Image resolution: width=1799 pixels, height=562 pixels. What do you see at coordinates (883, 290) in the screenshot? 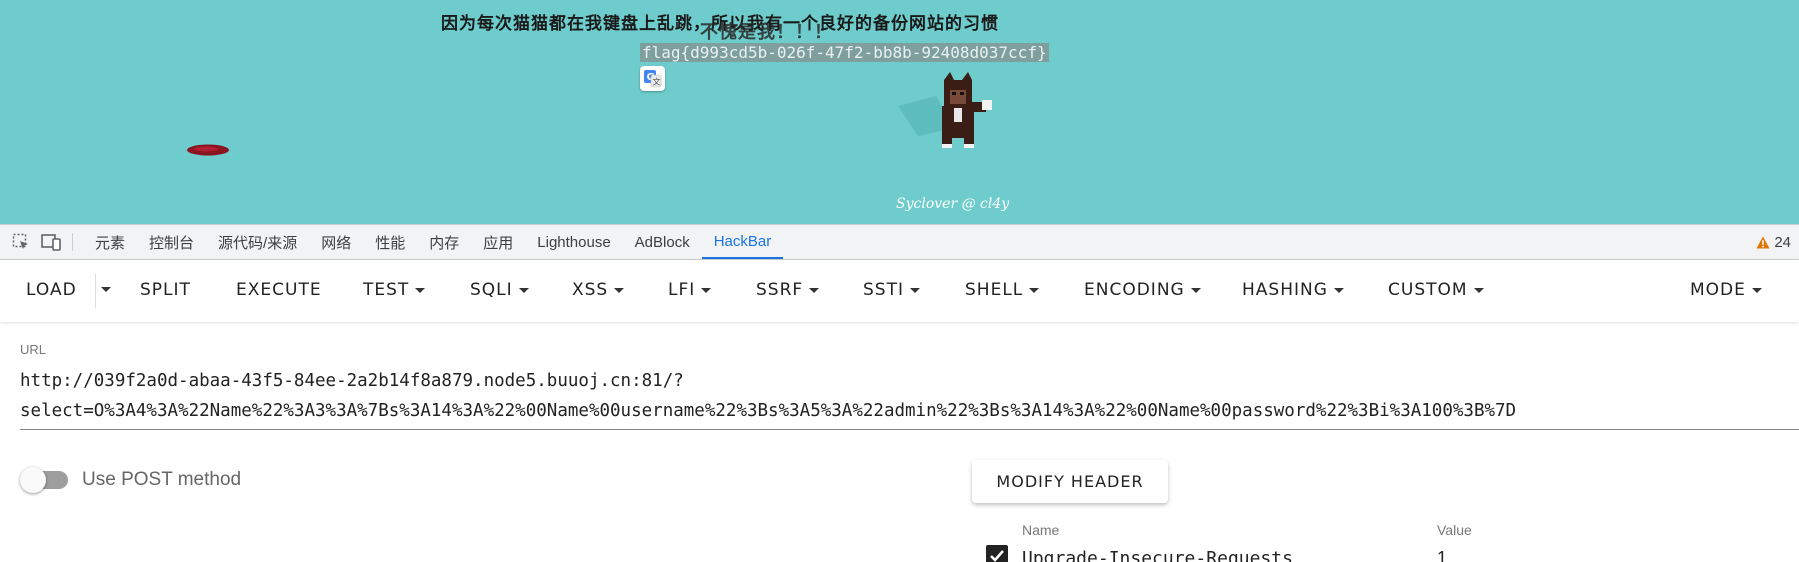
I see `ssti-label: SSTI` at bounding box center [883, 290].